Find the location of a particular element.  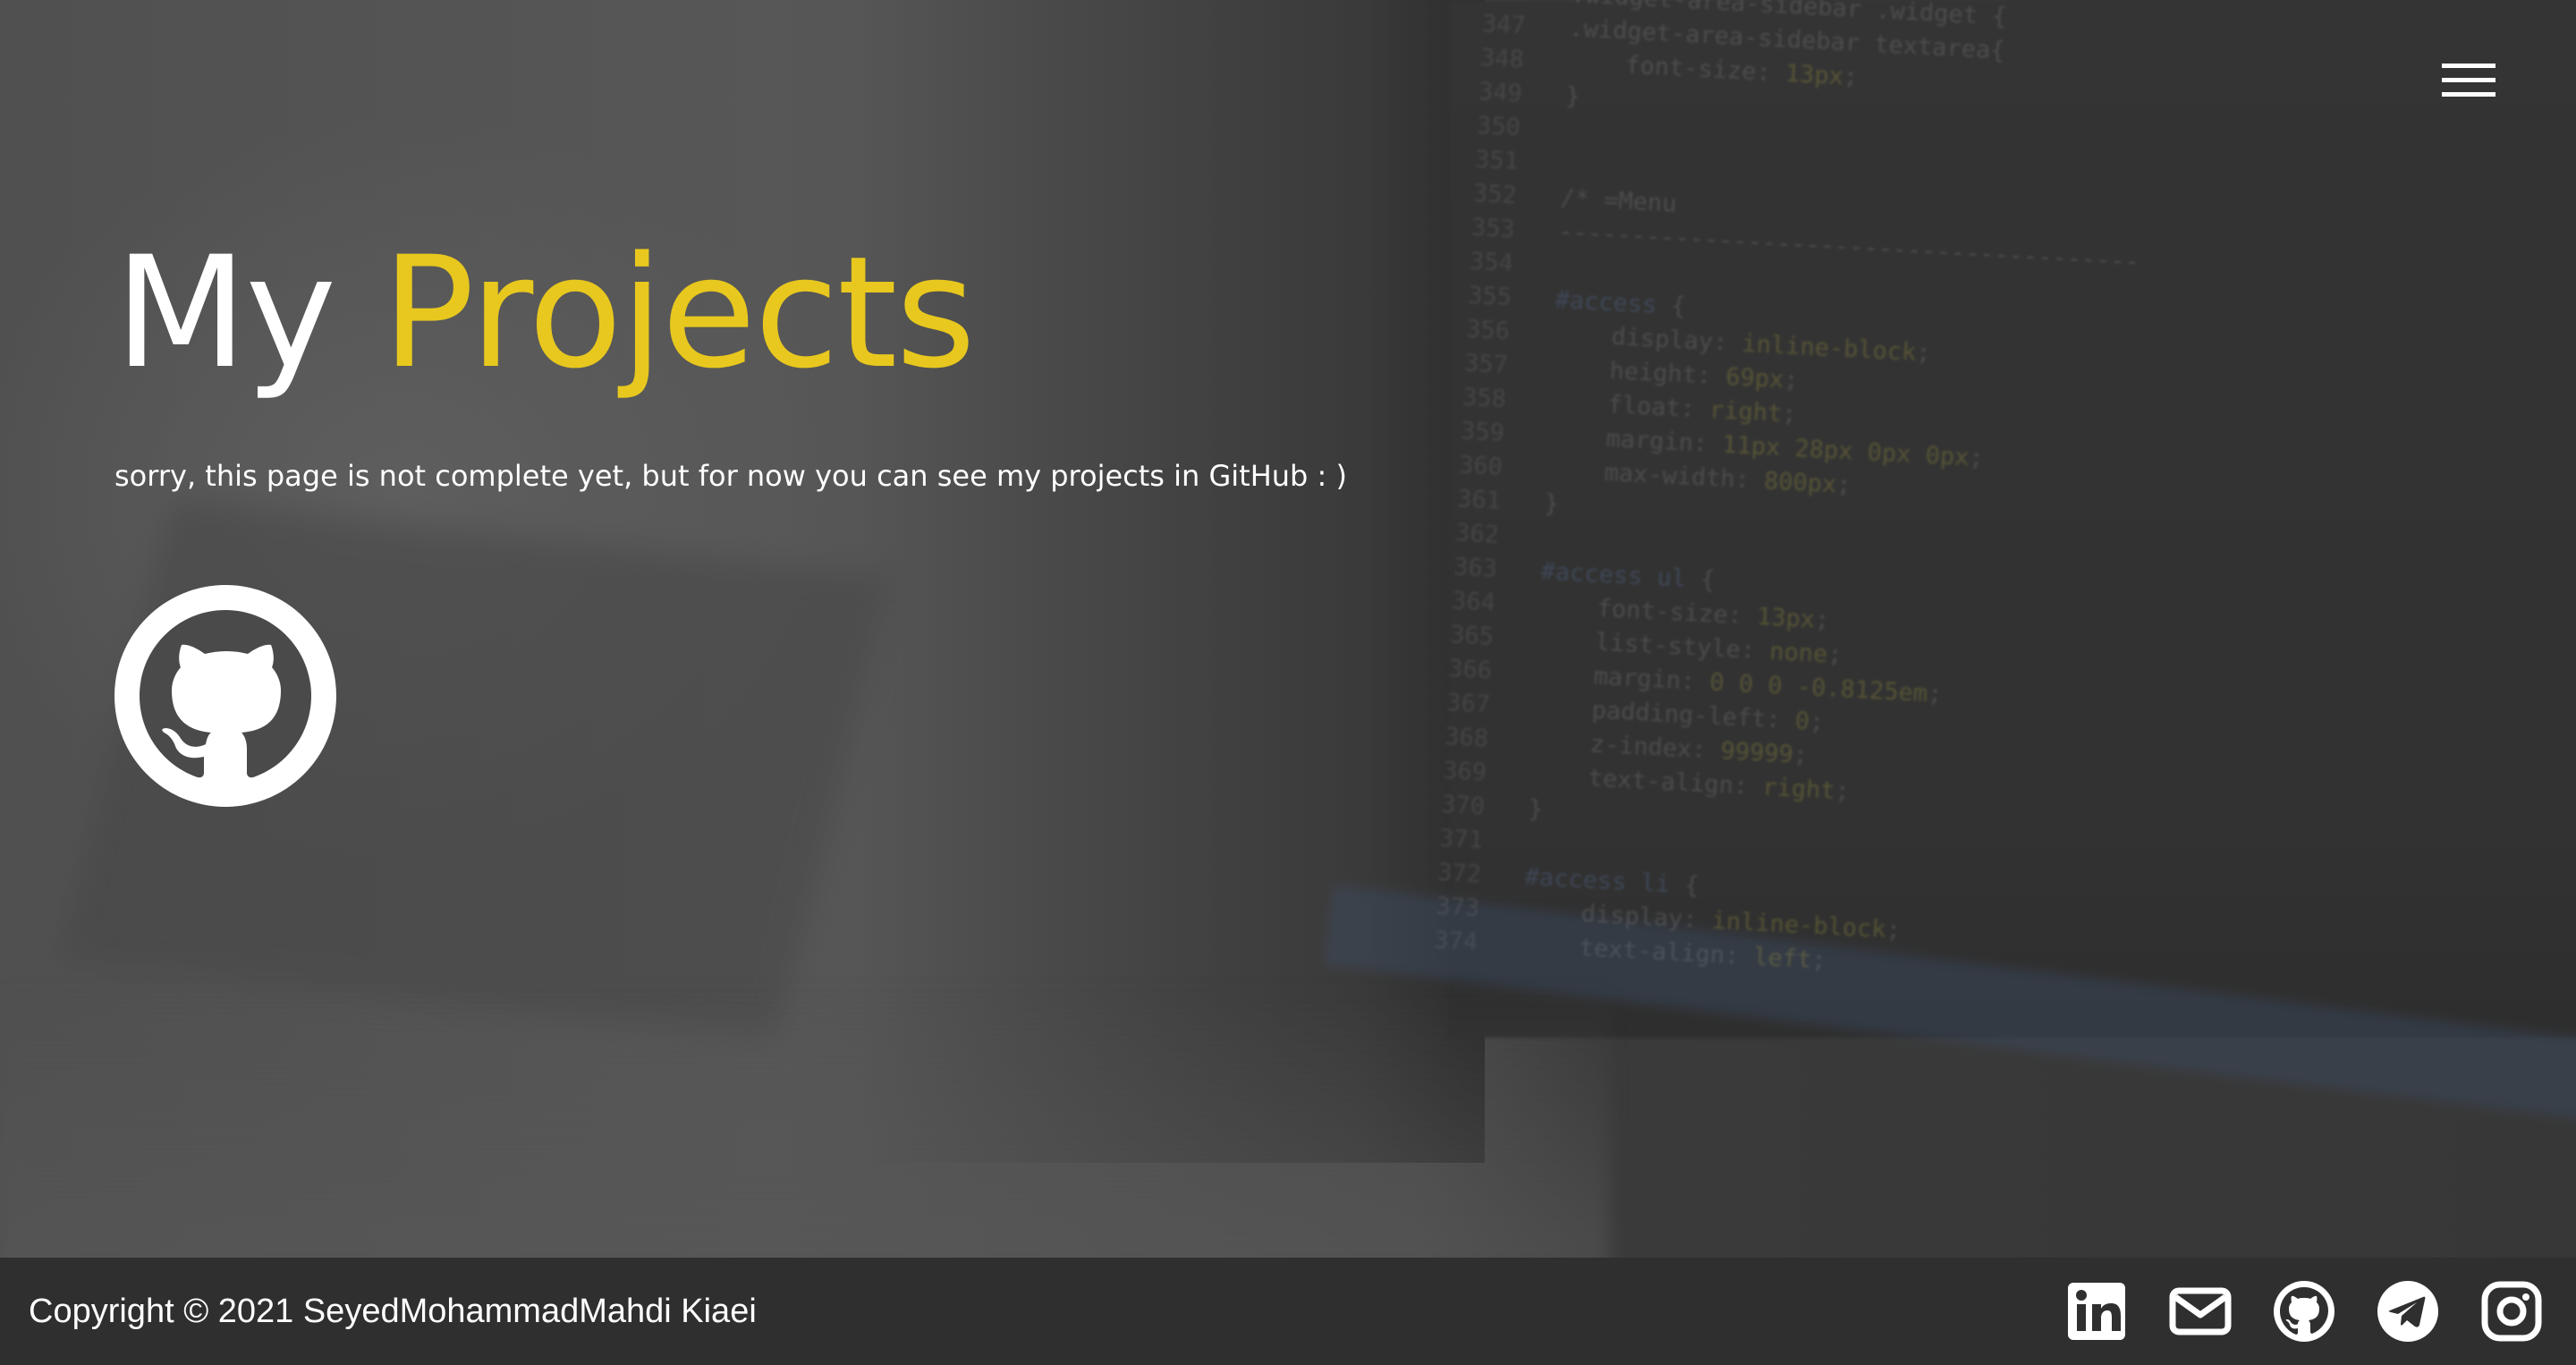

telegram-icon is located at coordinates (2408, 1311).